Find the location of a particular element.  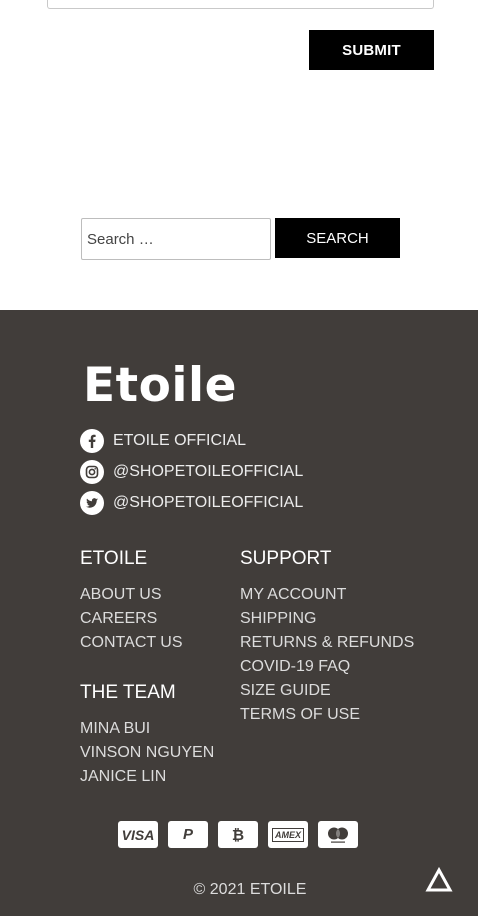

bitcoin-label: ₿ is located at coordinates (238, 834).